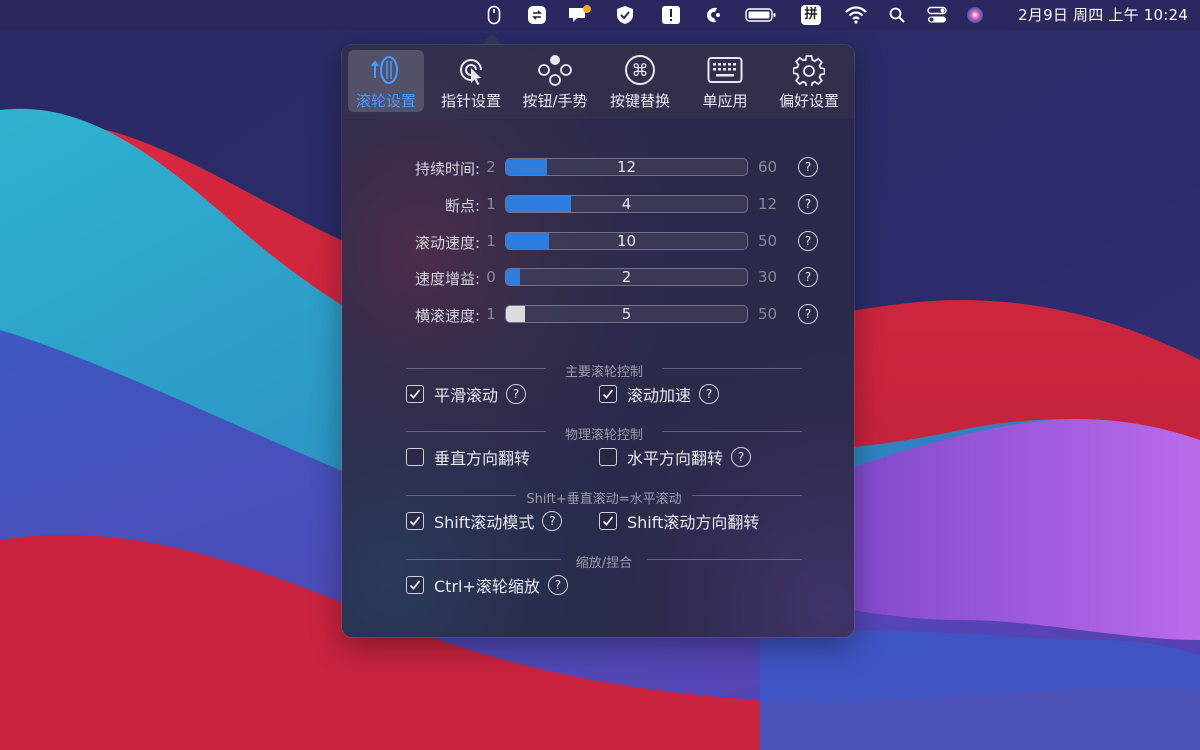 Image resolution: width=1200 pixels, height=750 pixels. I want to click on search-icon, so click(897, 15).